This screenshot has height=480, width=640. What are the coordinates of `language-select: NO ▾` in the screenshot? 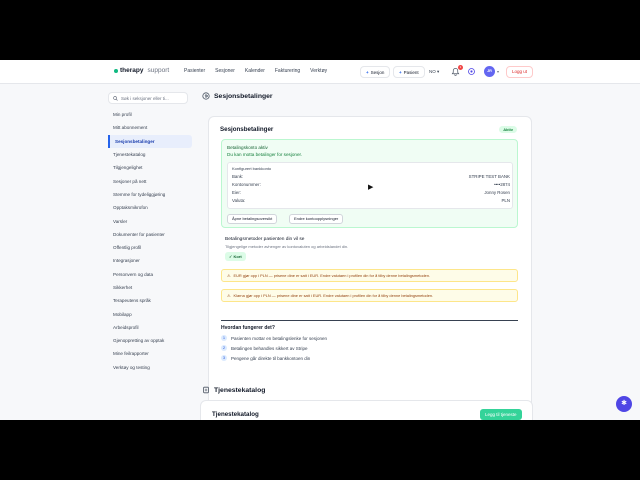 It's located at (434, 72).